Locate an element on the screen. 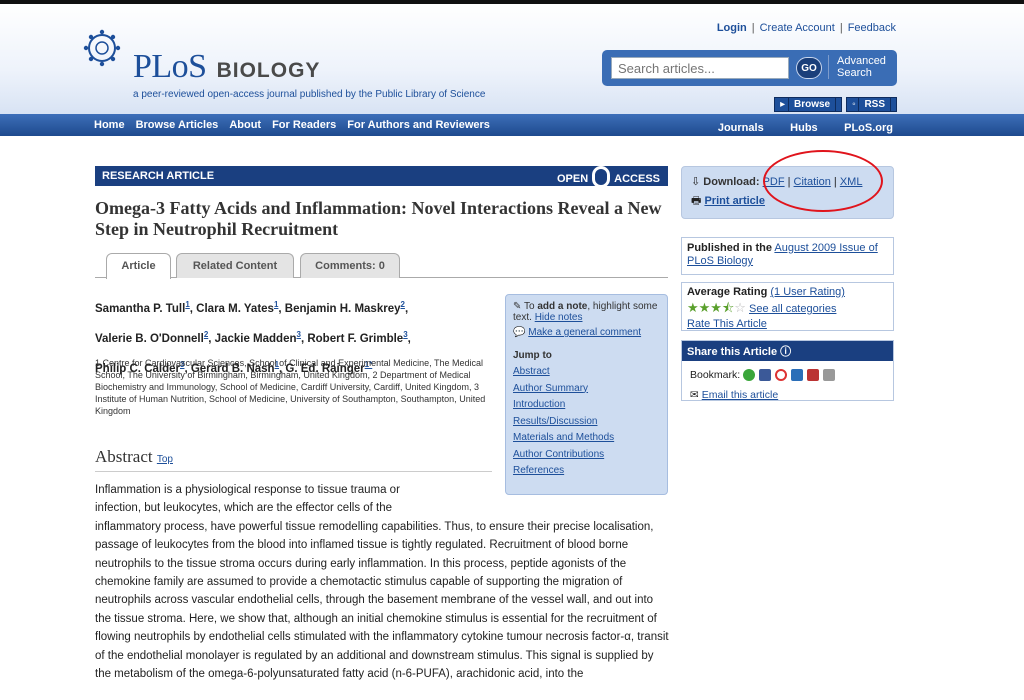 Image resolution: width=1024 pixels, height=700 pixels. brand-sub: BIOLOGY is located at coordinates (268, 70).